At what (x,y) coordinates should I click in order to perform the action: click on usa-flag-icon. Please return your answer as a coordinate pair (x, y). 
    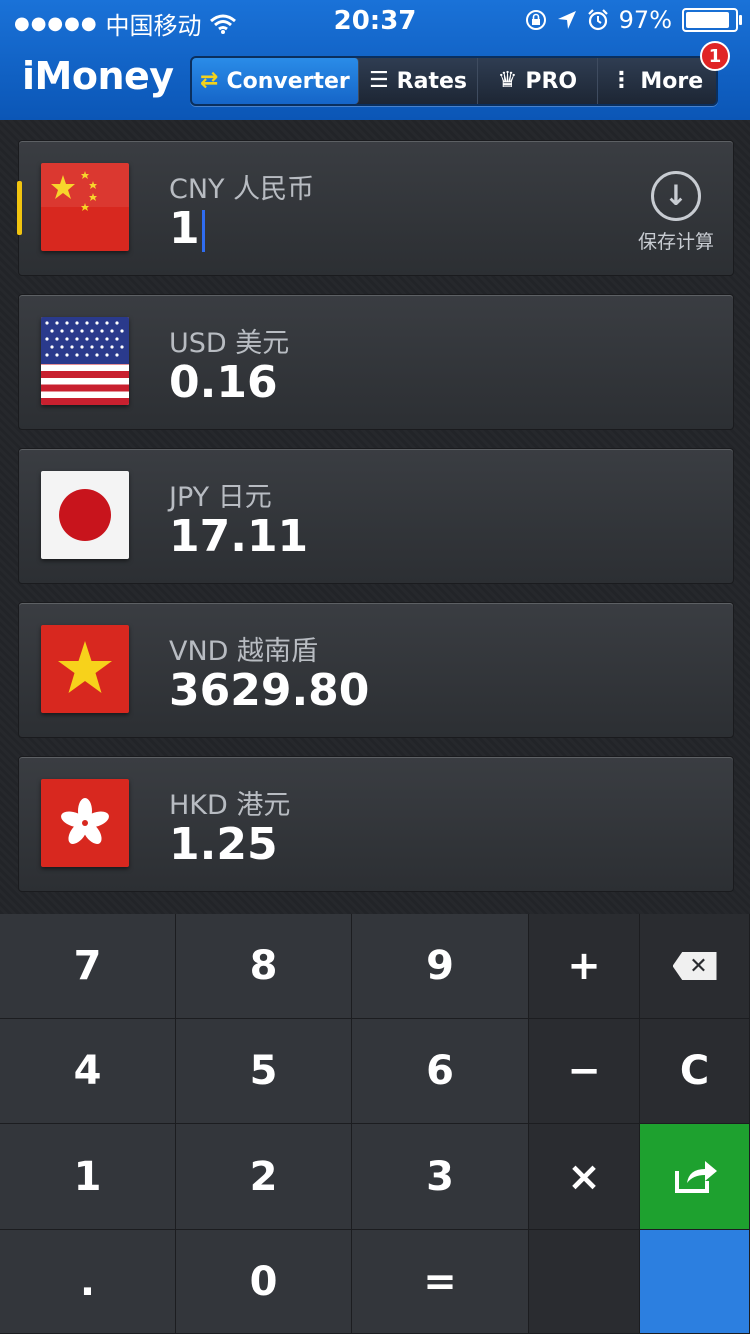
    Looking at the image, I should click on (85, 361).